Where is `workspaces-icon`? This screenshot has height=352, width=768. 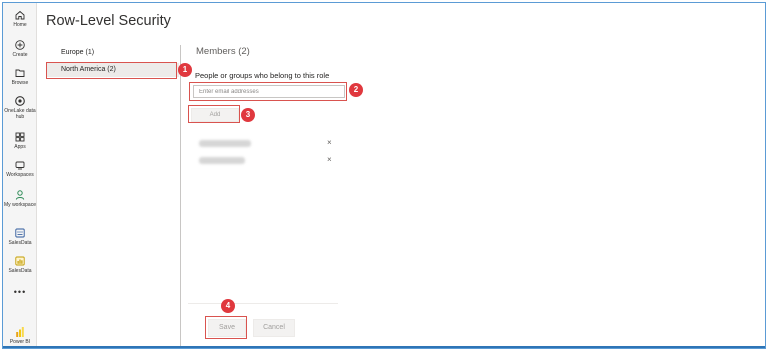
workspaces-icon is located at coordinates (20, 165).